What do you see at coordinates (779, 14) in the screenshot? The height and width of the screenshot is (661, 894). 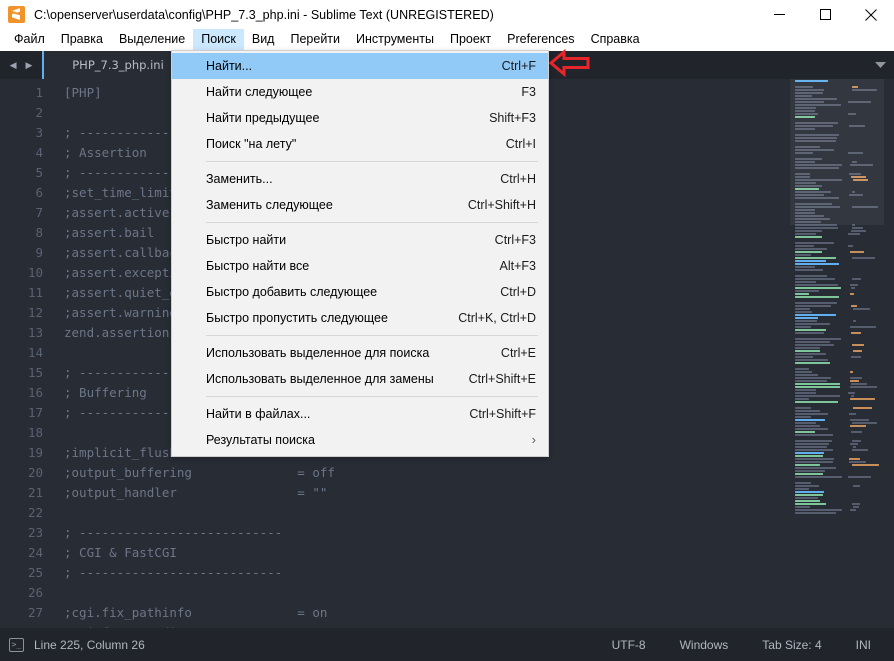 I see `minimize-button` at bounding box center [779, 14].